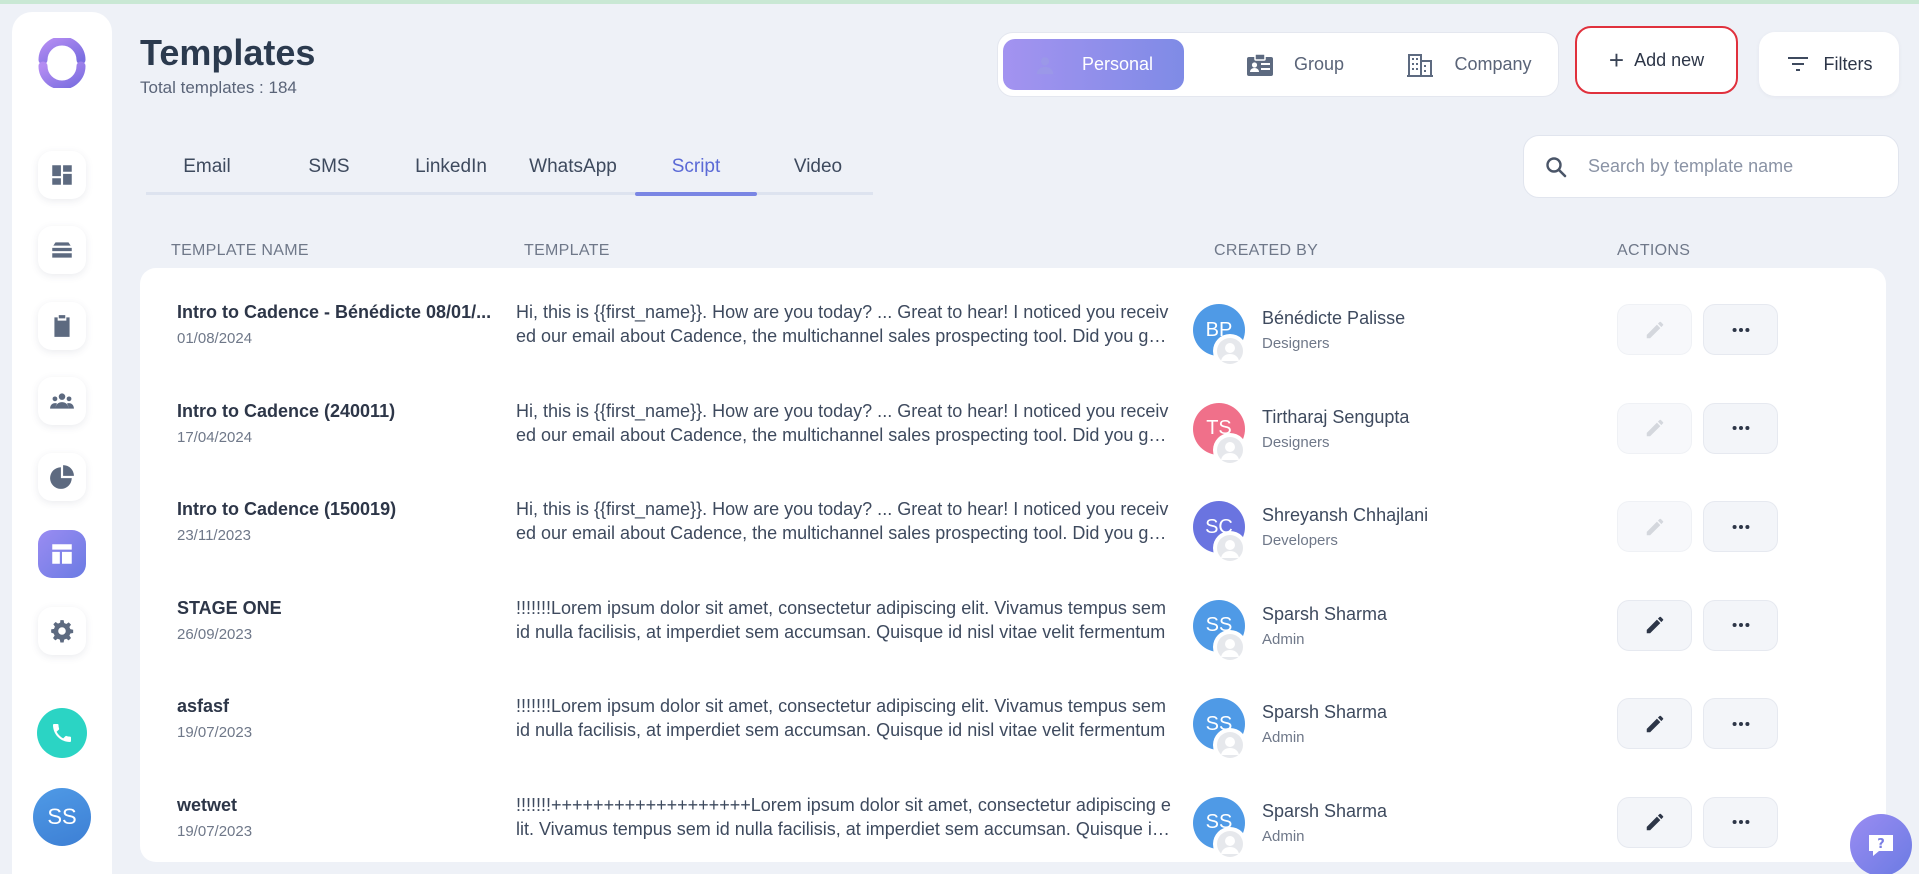  Describe the element at coordinates (1797, 64) in the screenshot. I see `filter-icon` at that location.